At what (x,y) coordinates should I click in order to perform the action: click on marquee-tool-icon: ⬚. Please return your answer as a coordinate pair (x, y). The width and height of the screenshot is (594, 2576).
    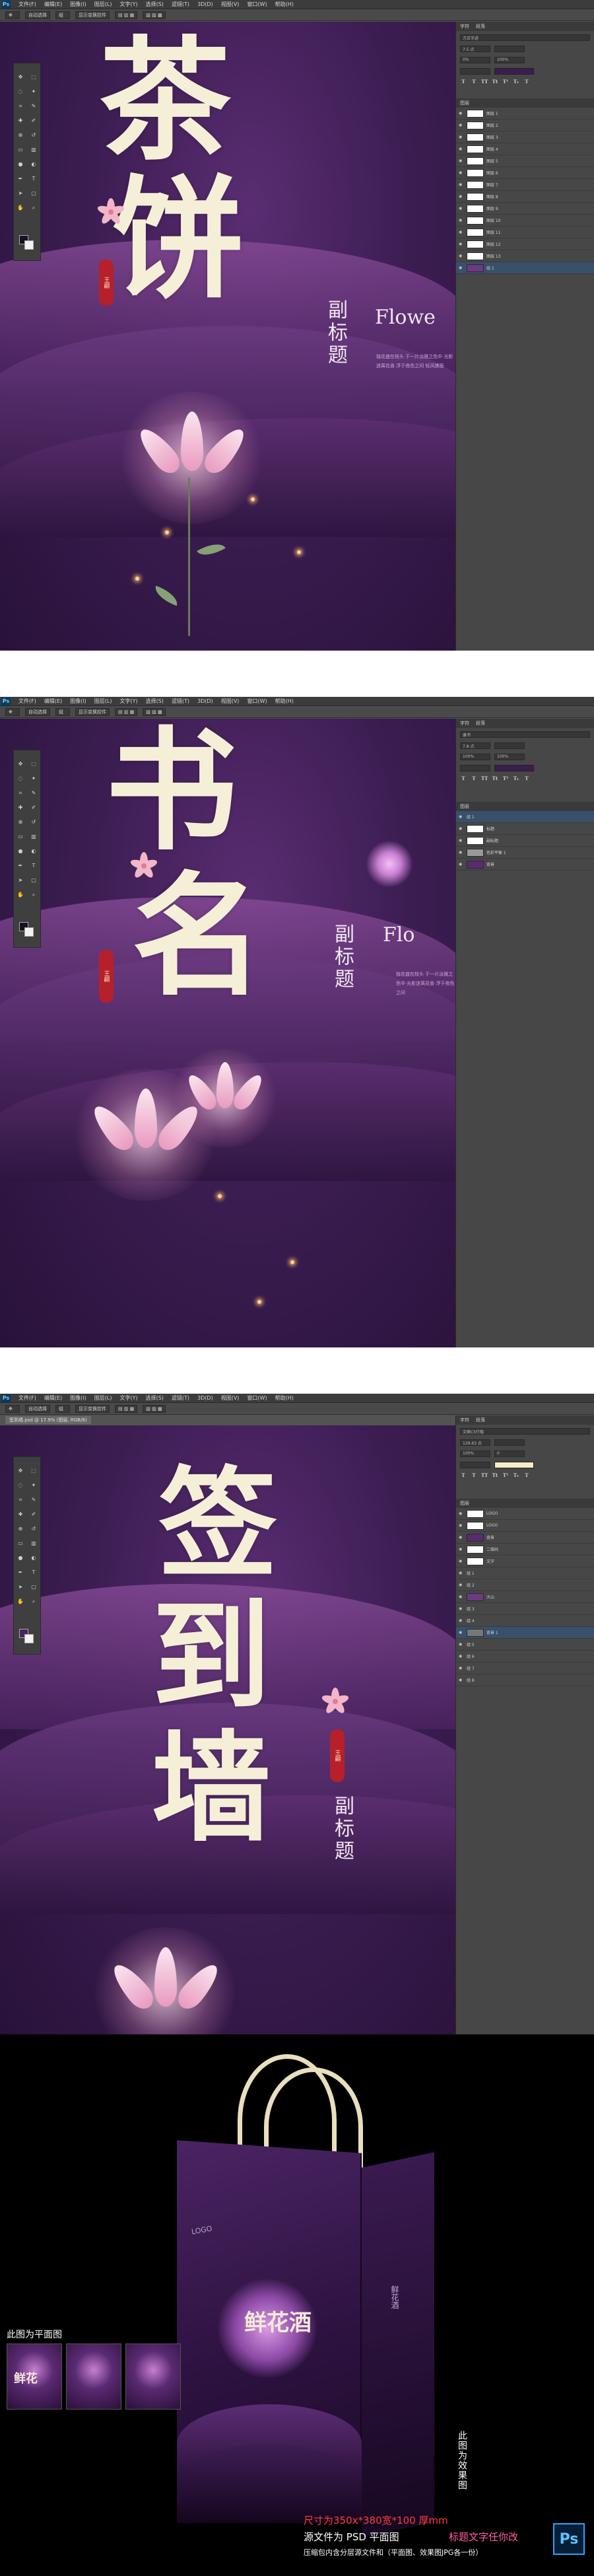
    Looking at the image, I should click on (33, 1471).